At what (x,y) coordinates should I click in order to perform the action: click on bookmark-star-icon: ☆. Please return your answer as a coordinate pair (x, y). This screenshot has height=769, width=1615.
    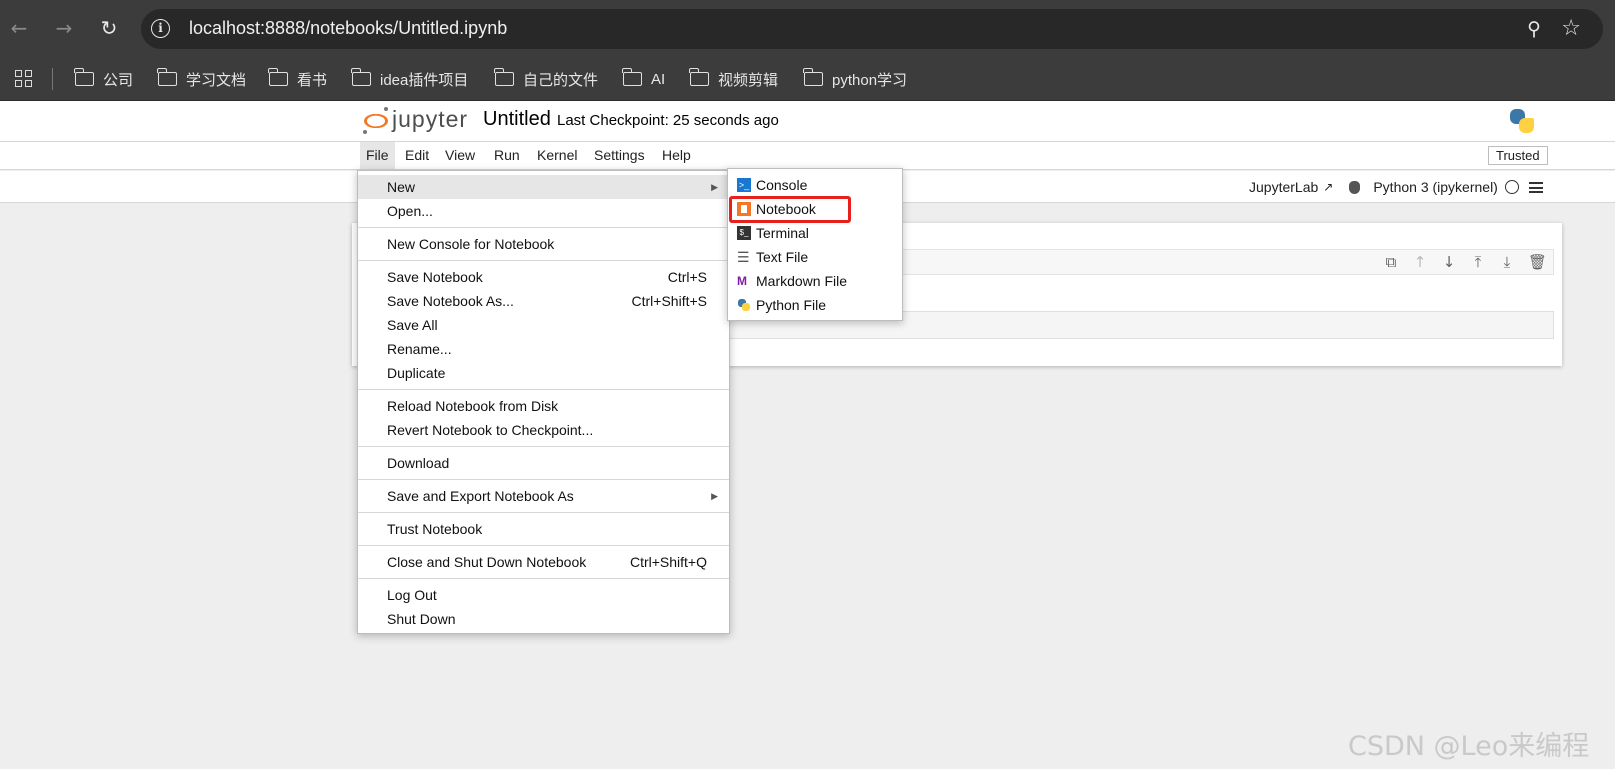
    Looking at the image, I should click on (1571, 28).